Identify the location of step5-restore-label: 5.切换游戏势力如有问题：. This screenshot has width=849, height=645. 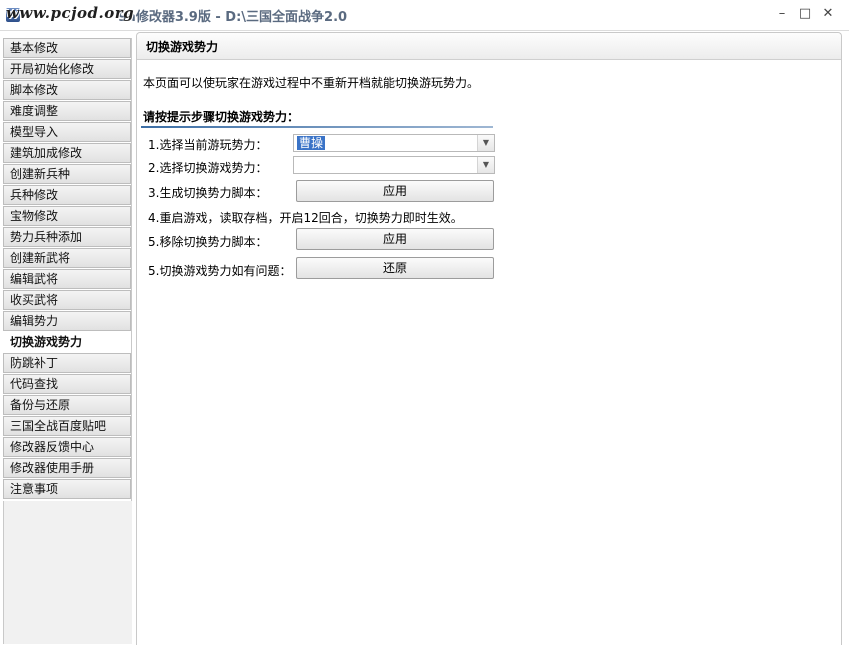
(220, 271).